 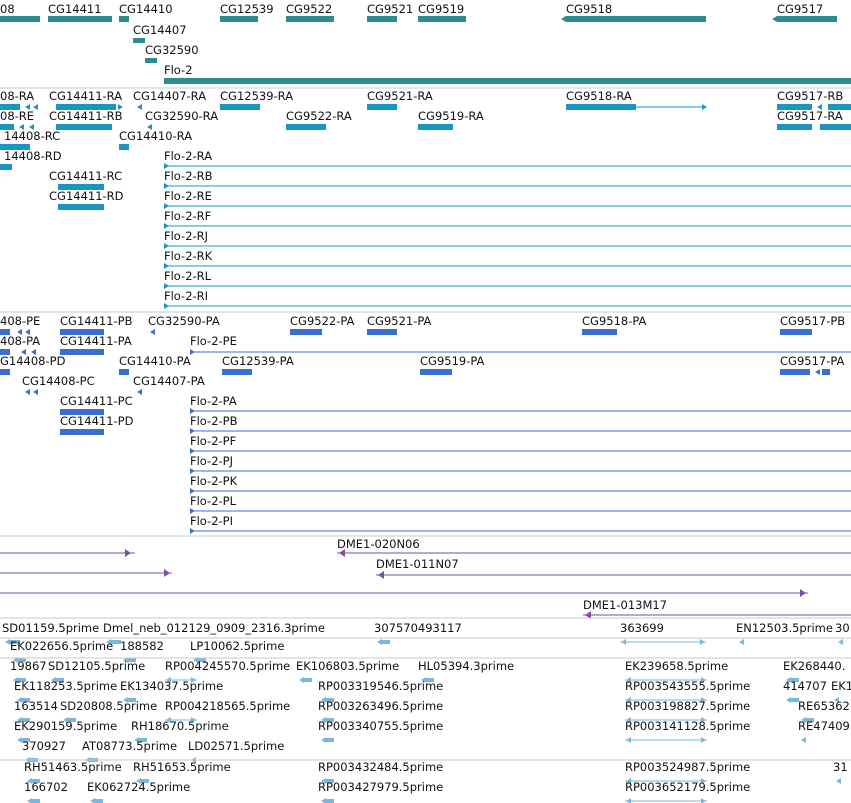 I want to click on feature-label-rh18670-5prime: RH18670.5prime, so click(x=180, y=726).